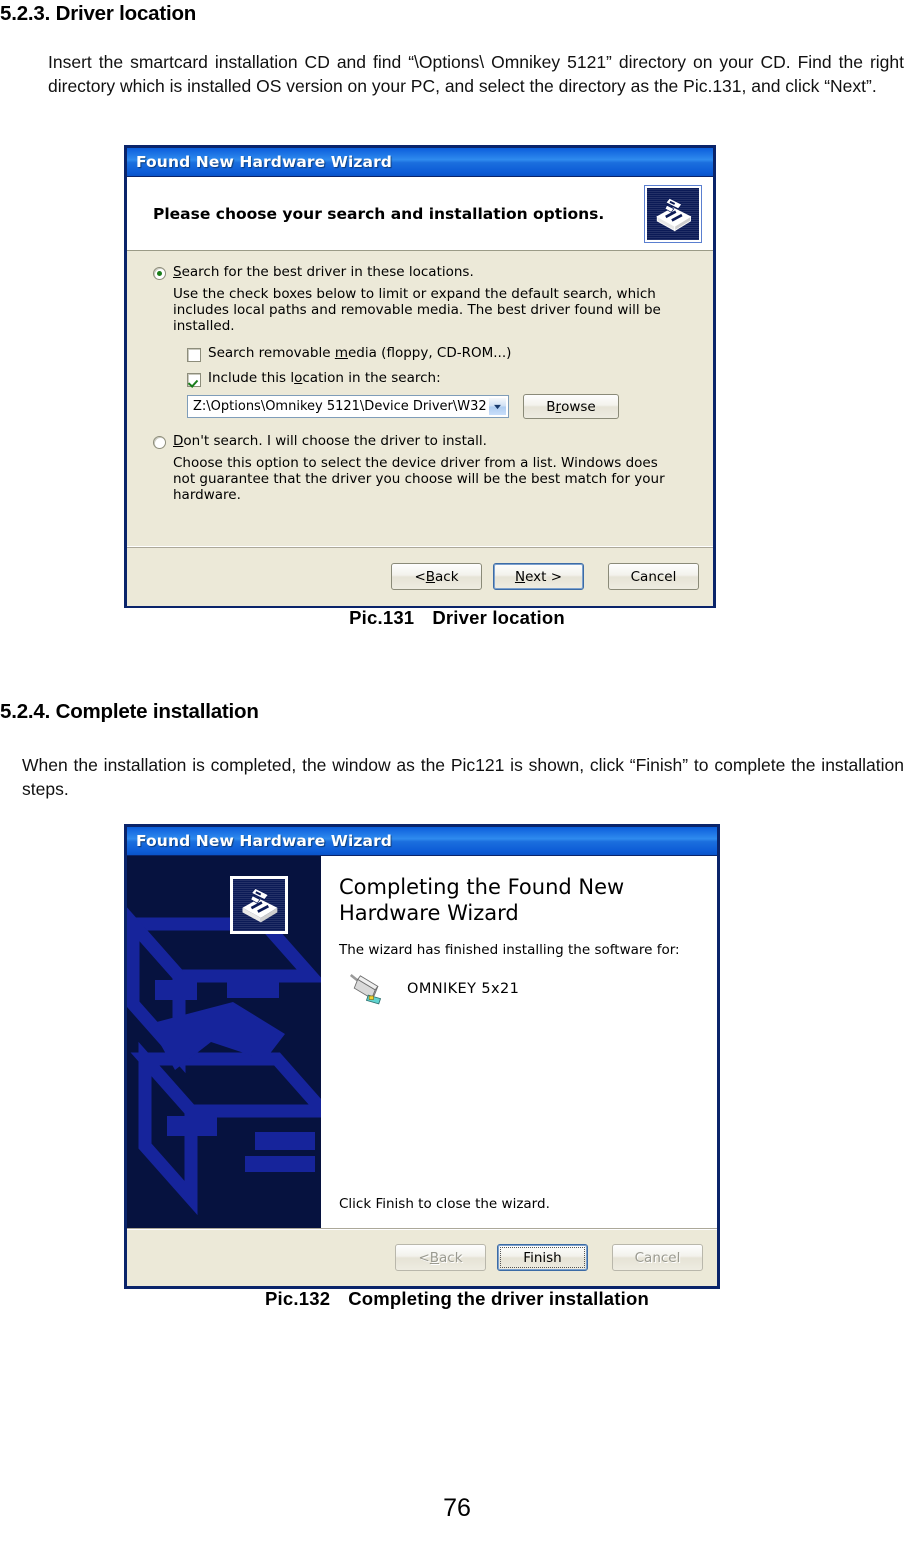 The height and width of the screenshot is (1542, 914). Describe the element at coordinates (129, 711) in the screenshot. I see `section-heading-complete-installation: 5.2.4. Complete installation` at that location.